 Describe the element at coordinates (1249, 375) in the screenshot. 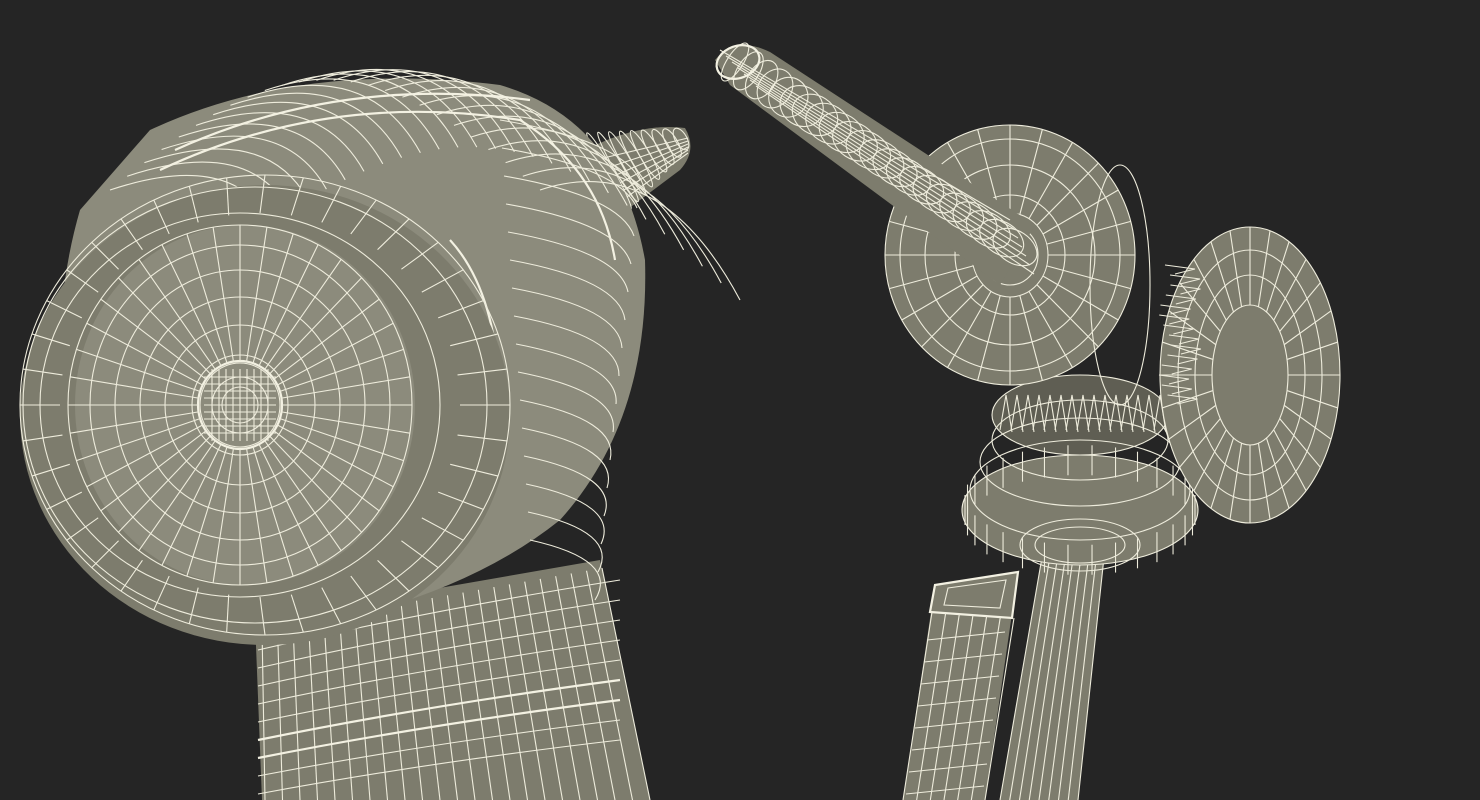

I see `rear-gear-disc` at that location.